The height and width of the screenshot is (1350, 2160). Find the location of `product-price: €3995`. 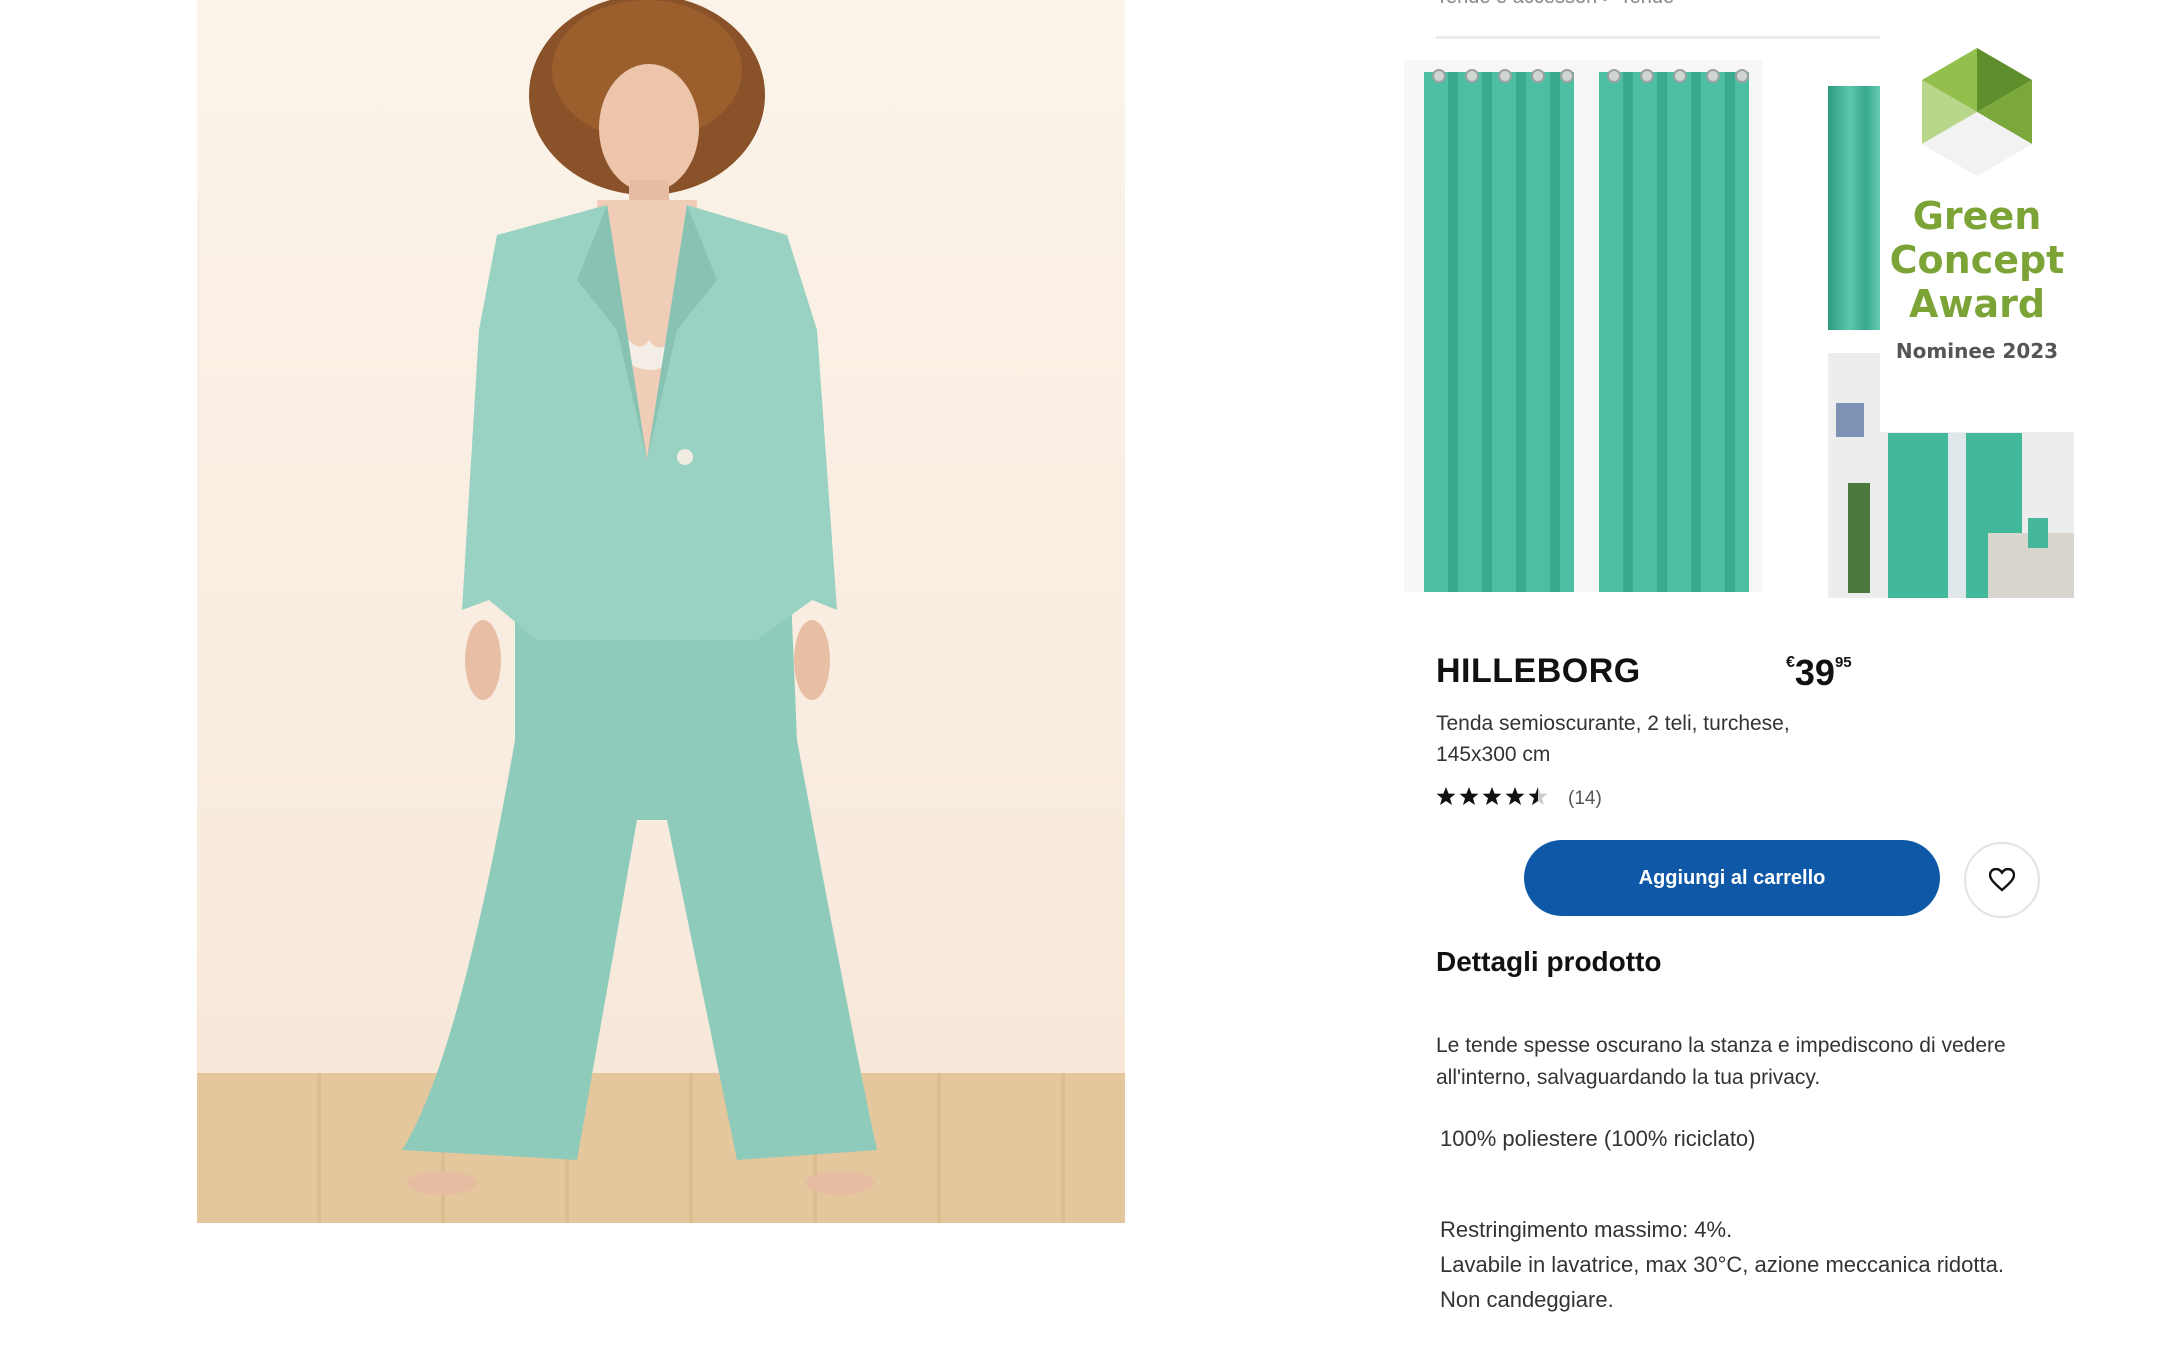

product-price: €3995 is located at coordinates (1819, 673).